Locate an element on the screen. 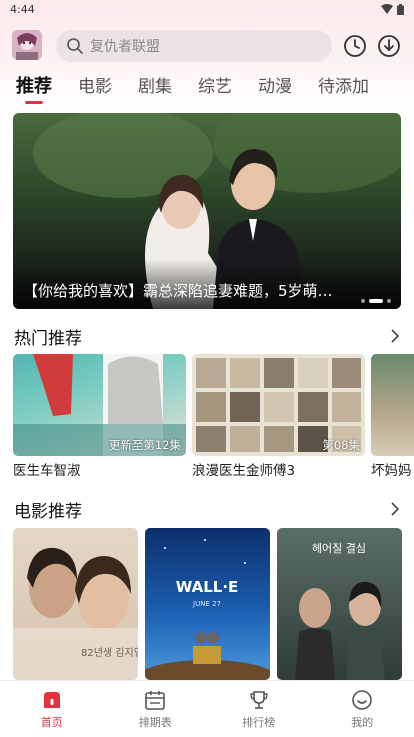 The height and width of the screenshot is (737, 414). carousel-dot-active is located at coordinates (376, 301).